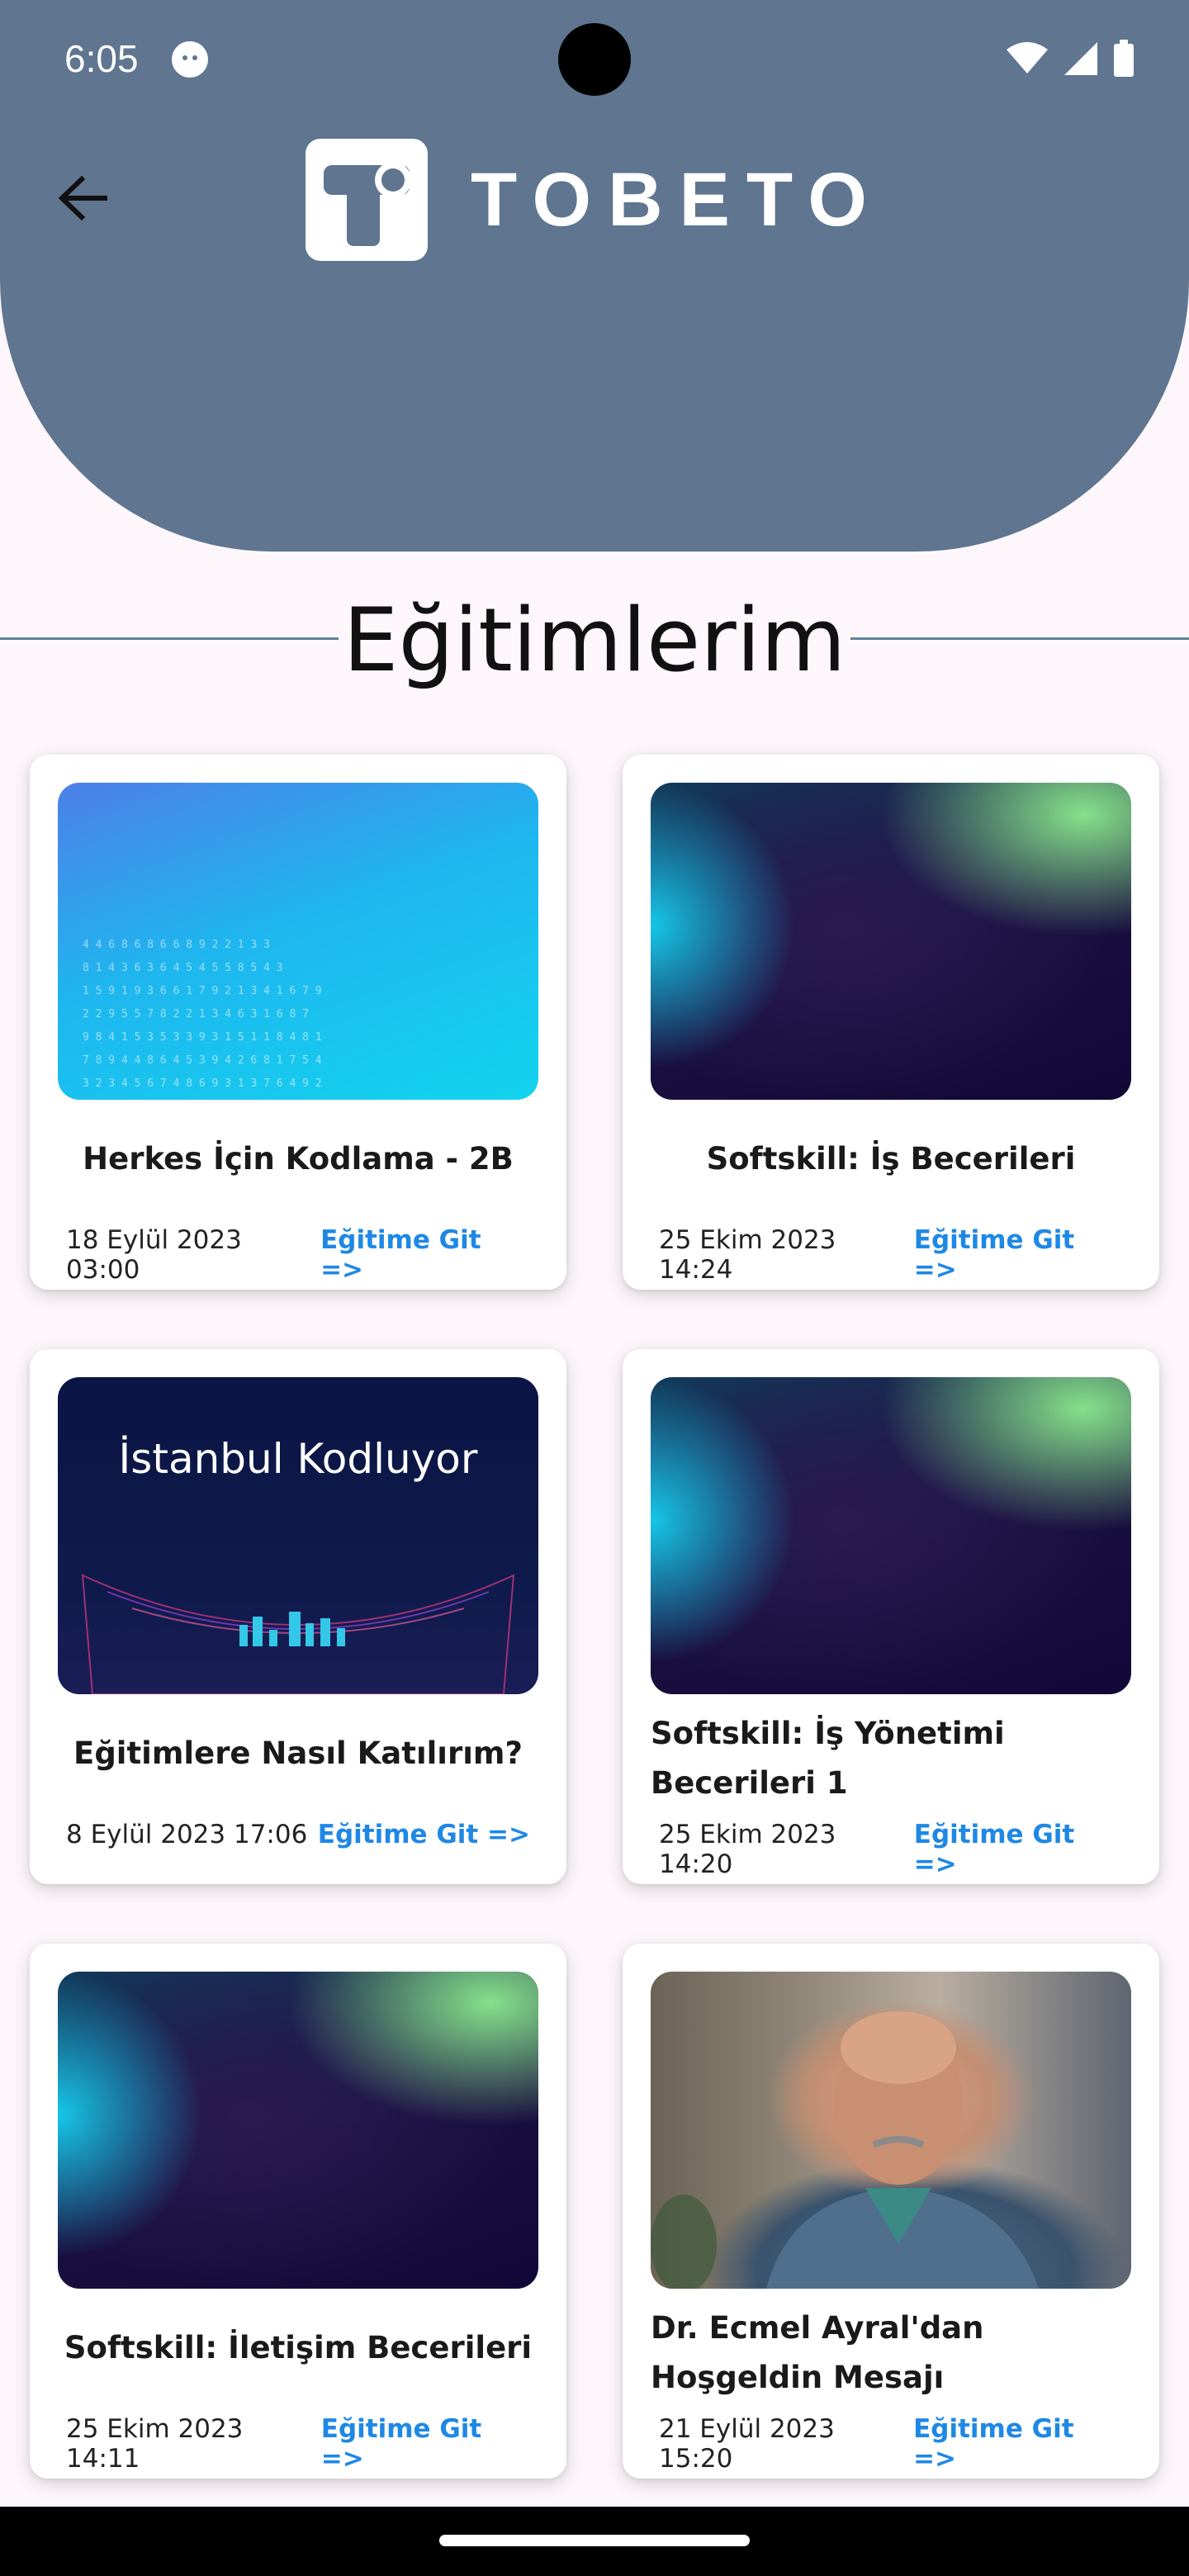 This screenshot has width=1189, height=2576. I want to click on course-date: 25 Ekim 2023 14:24, so click(747, 1255).